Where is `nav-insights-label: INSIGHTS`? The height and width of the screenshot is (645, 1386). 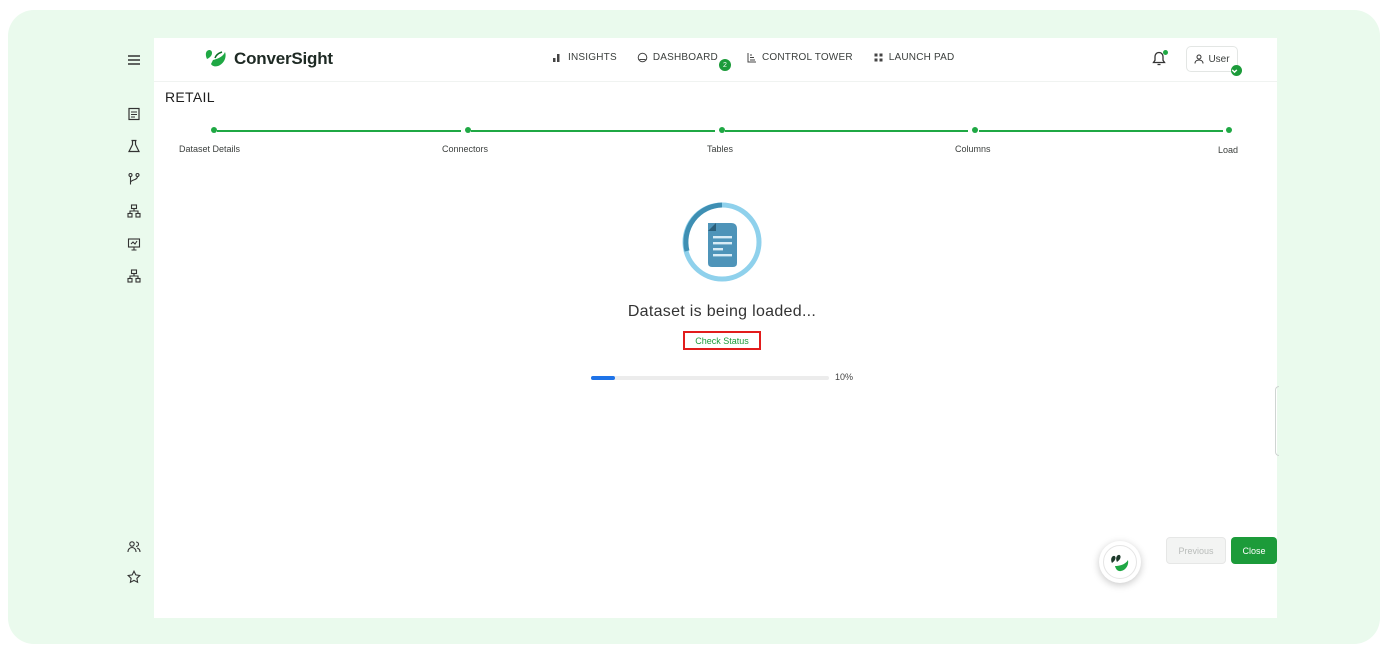 nav-insights-label: INSIGHTS is located at coordinates (592, 57).